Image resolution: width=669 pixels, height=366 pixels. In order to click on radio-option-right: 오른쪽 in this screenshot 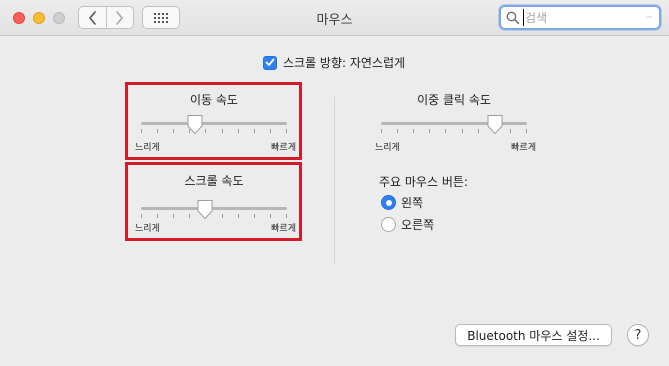, I will do `click(407, 224)`.